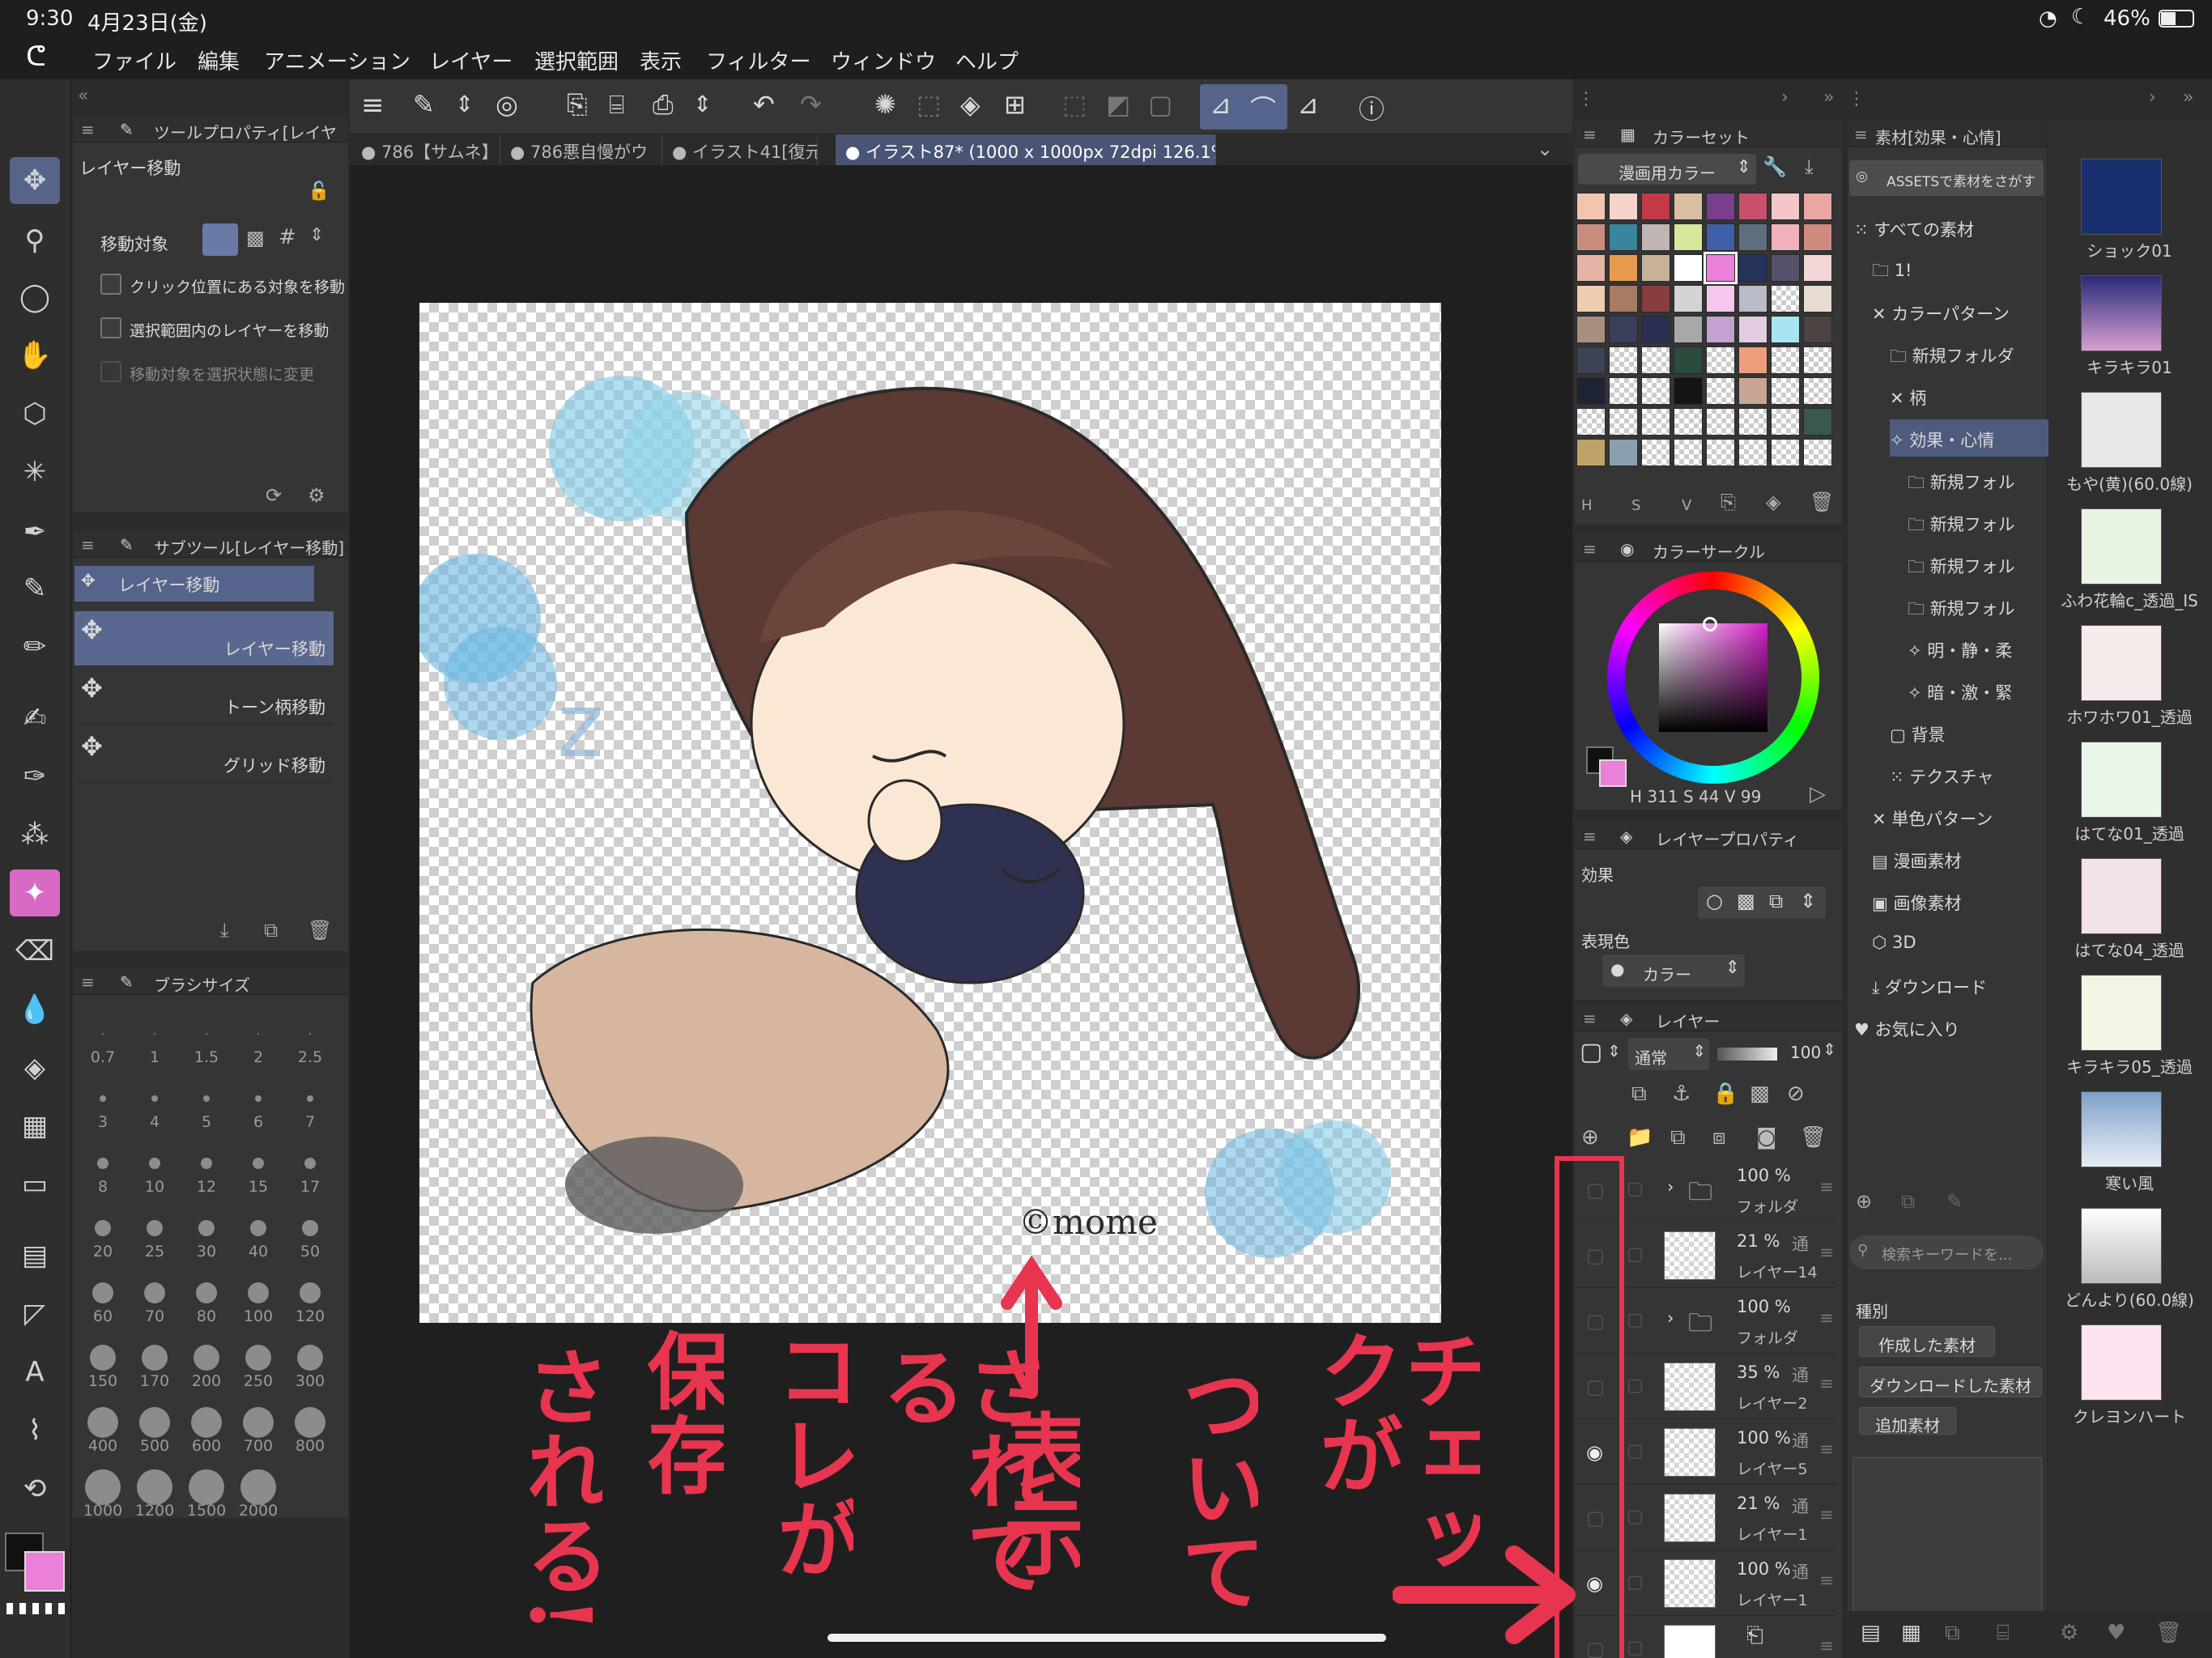  I want to click on chevron-down-icon: ⌄, so click(1545, 149).